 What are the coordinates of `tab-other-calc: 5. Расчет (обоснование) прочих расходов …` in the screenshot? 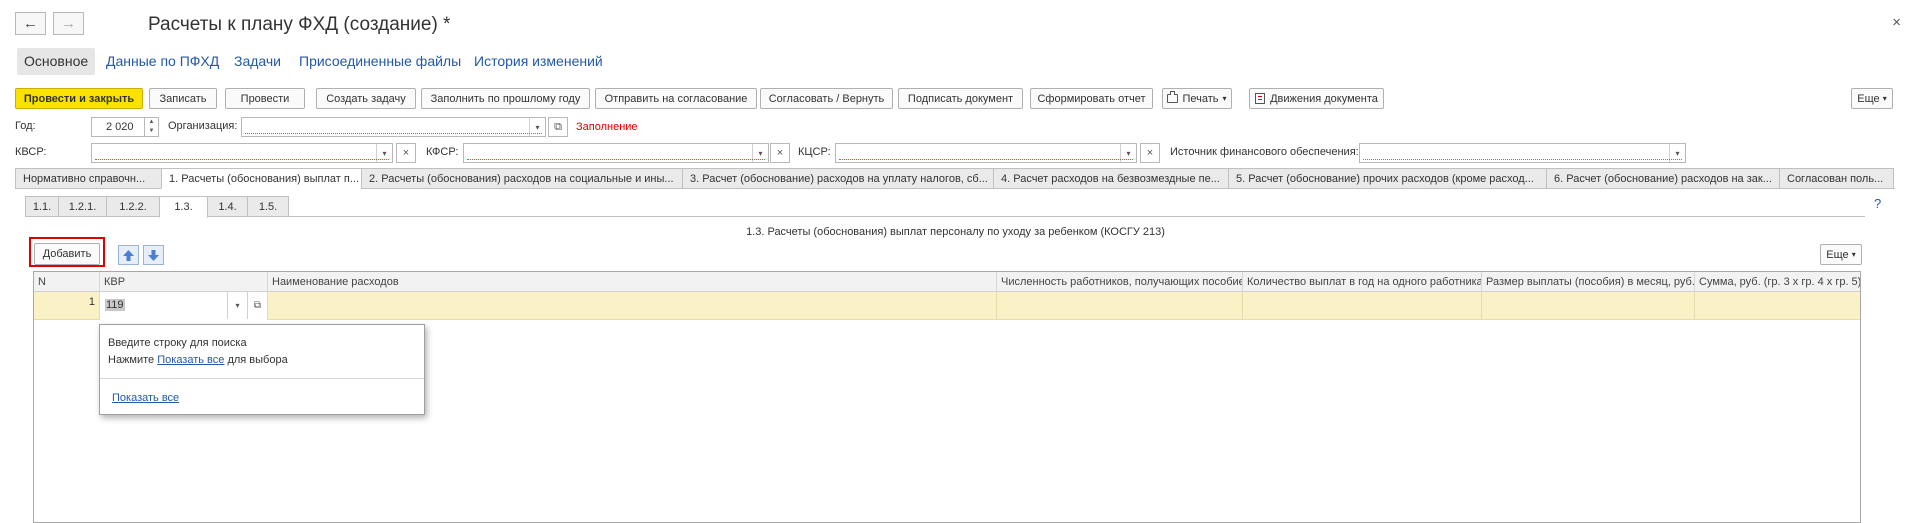 It's located at (1387, 178).